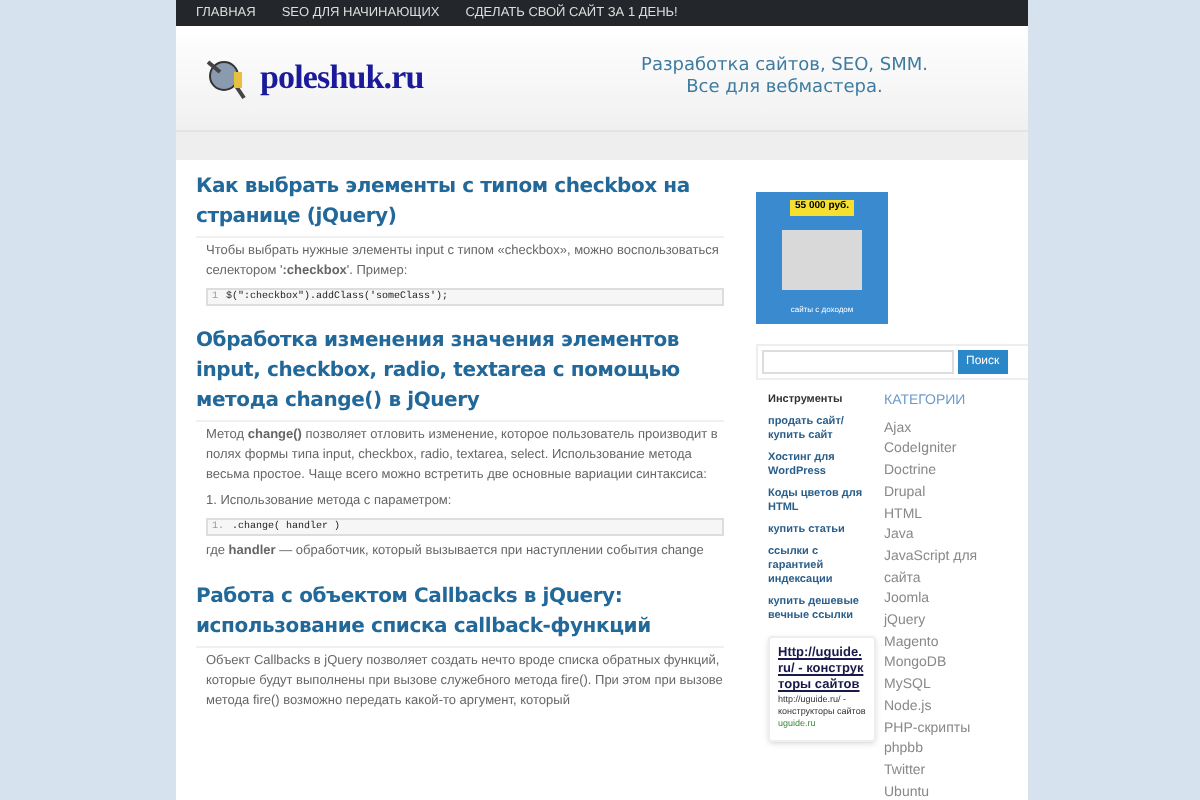  Describe the element at coordinates (460, 202) in the screenshot. I see `post-title: Как выбрать элементы с типом checkbox на странице (jQuery)` at that location.